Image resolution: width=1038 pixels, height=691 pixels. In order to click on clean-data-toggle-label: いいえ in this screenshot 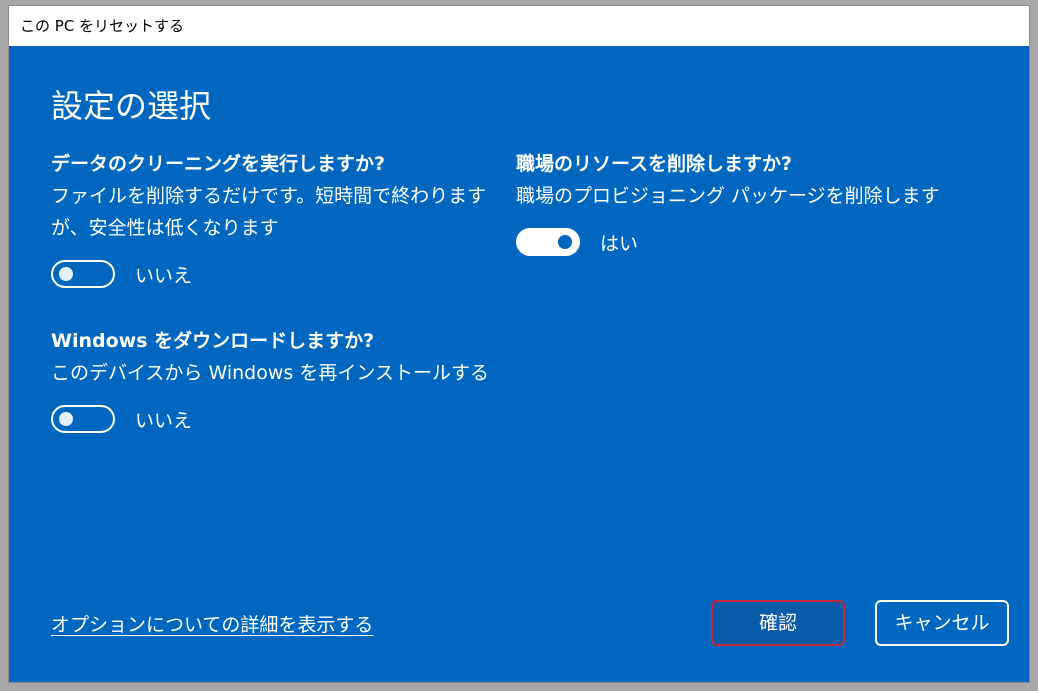, I will do `click(164, 275)`.